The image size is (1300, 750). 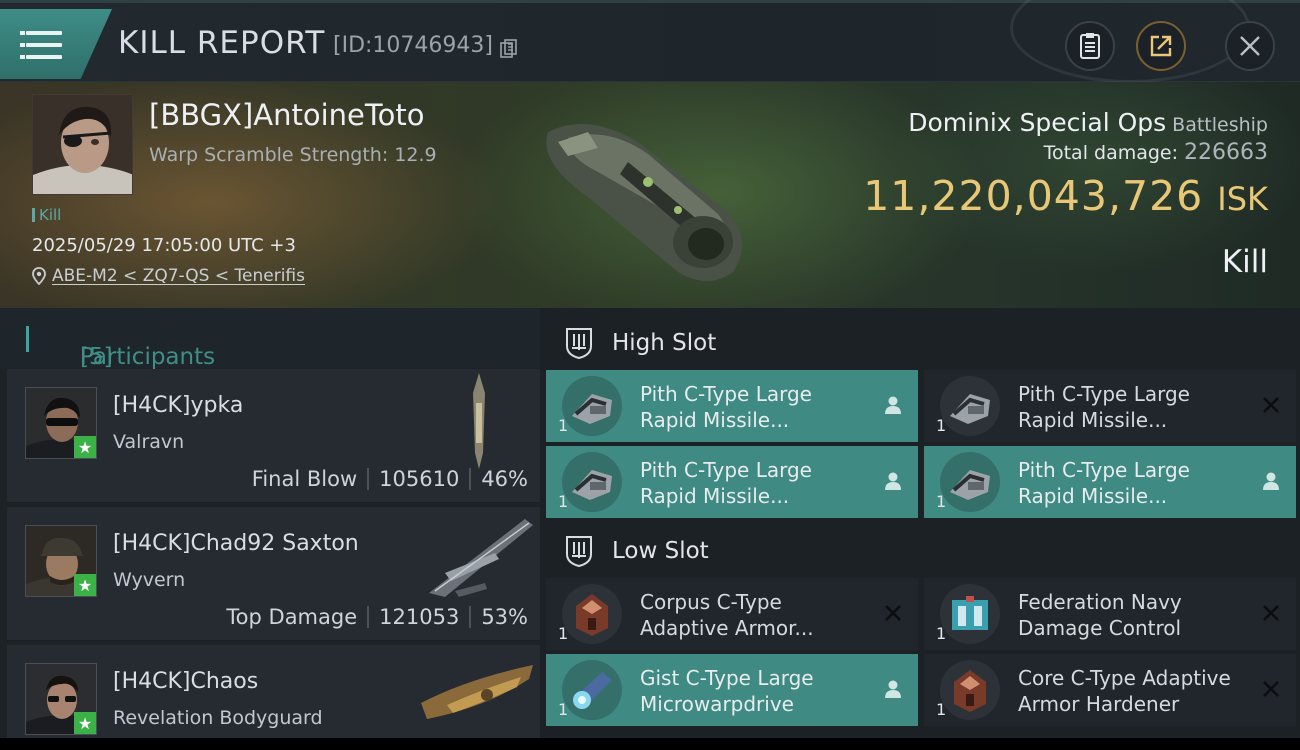 I want to click on participant-stats: Final Blow 105610 46%, so click(x=390, y=479).